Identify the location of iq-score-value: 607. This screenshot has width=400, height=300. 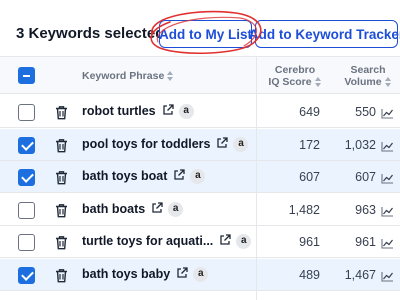
(309, 177).